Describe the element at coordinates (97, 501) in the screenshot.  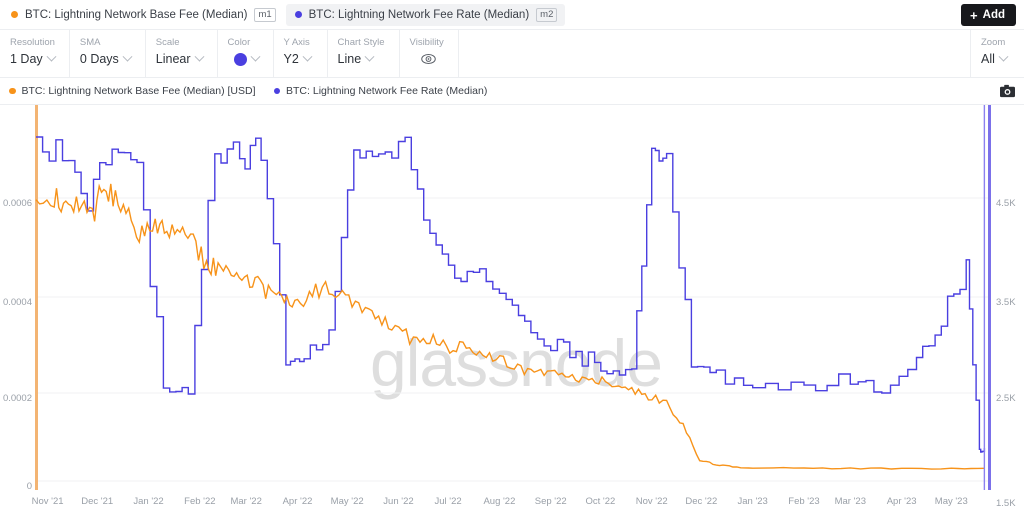
I see `x-tick-label: Dec '21` at that location.